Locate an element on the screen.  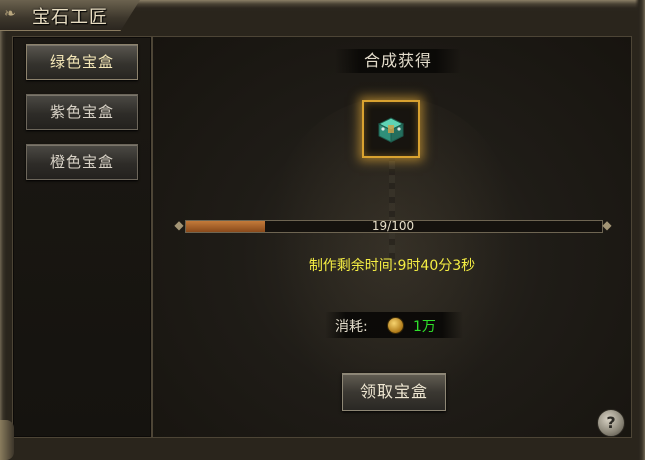
tab-orange-box: 橙色宝盒 is located at coordinates (82, 162).